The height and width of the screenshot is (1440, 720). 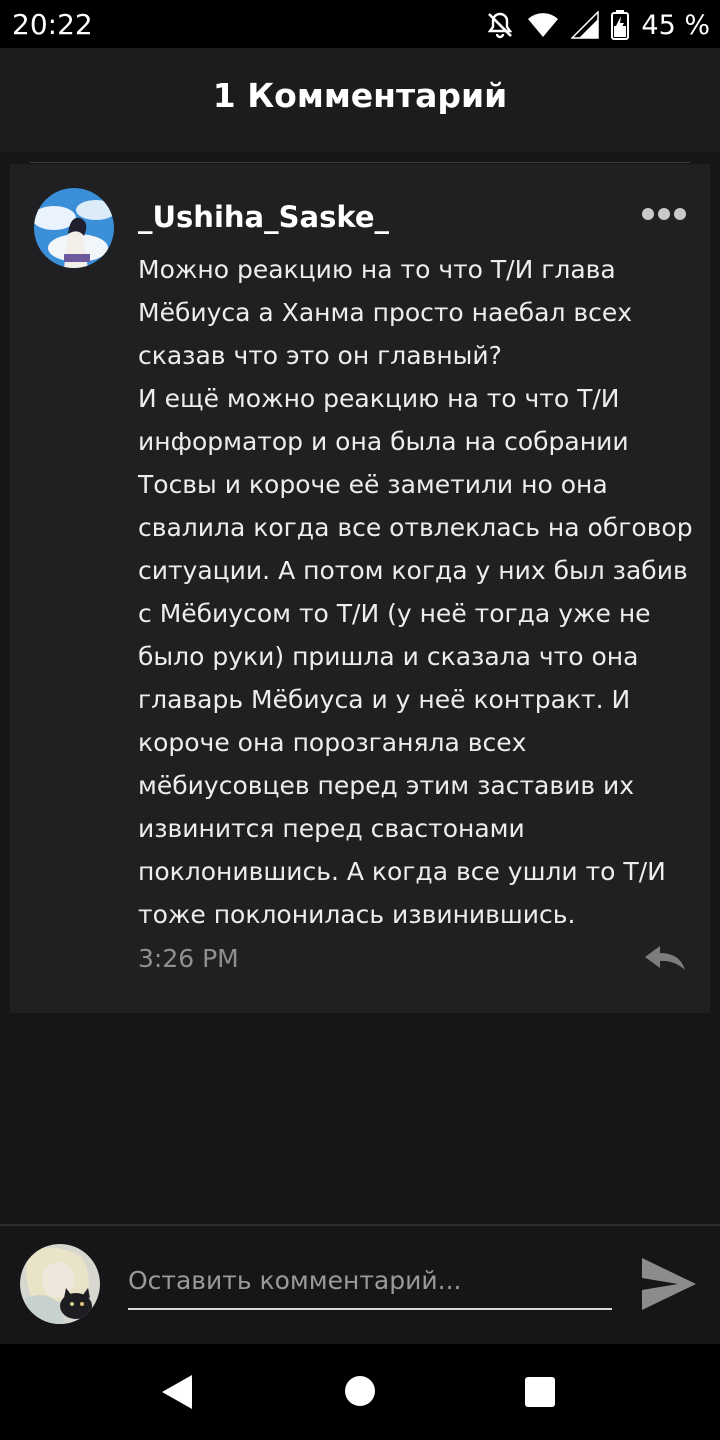 What do you see at coordinates (669, 1284) in the screenshot?
I see `send-icon` at bounding box center [669, 1284].